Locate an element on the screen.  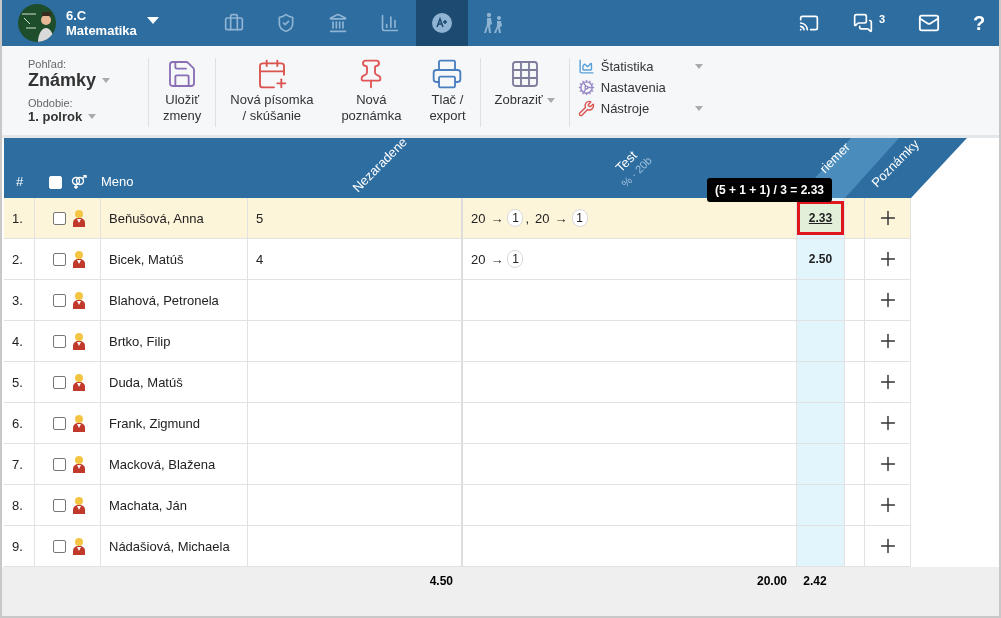
column-total: 4.50 is located at coordinates (441, 581).